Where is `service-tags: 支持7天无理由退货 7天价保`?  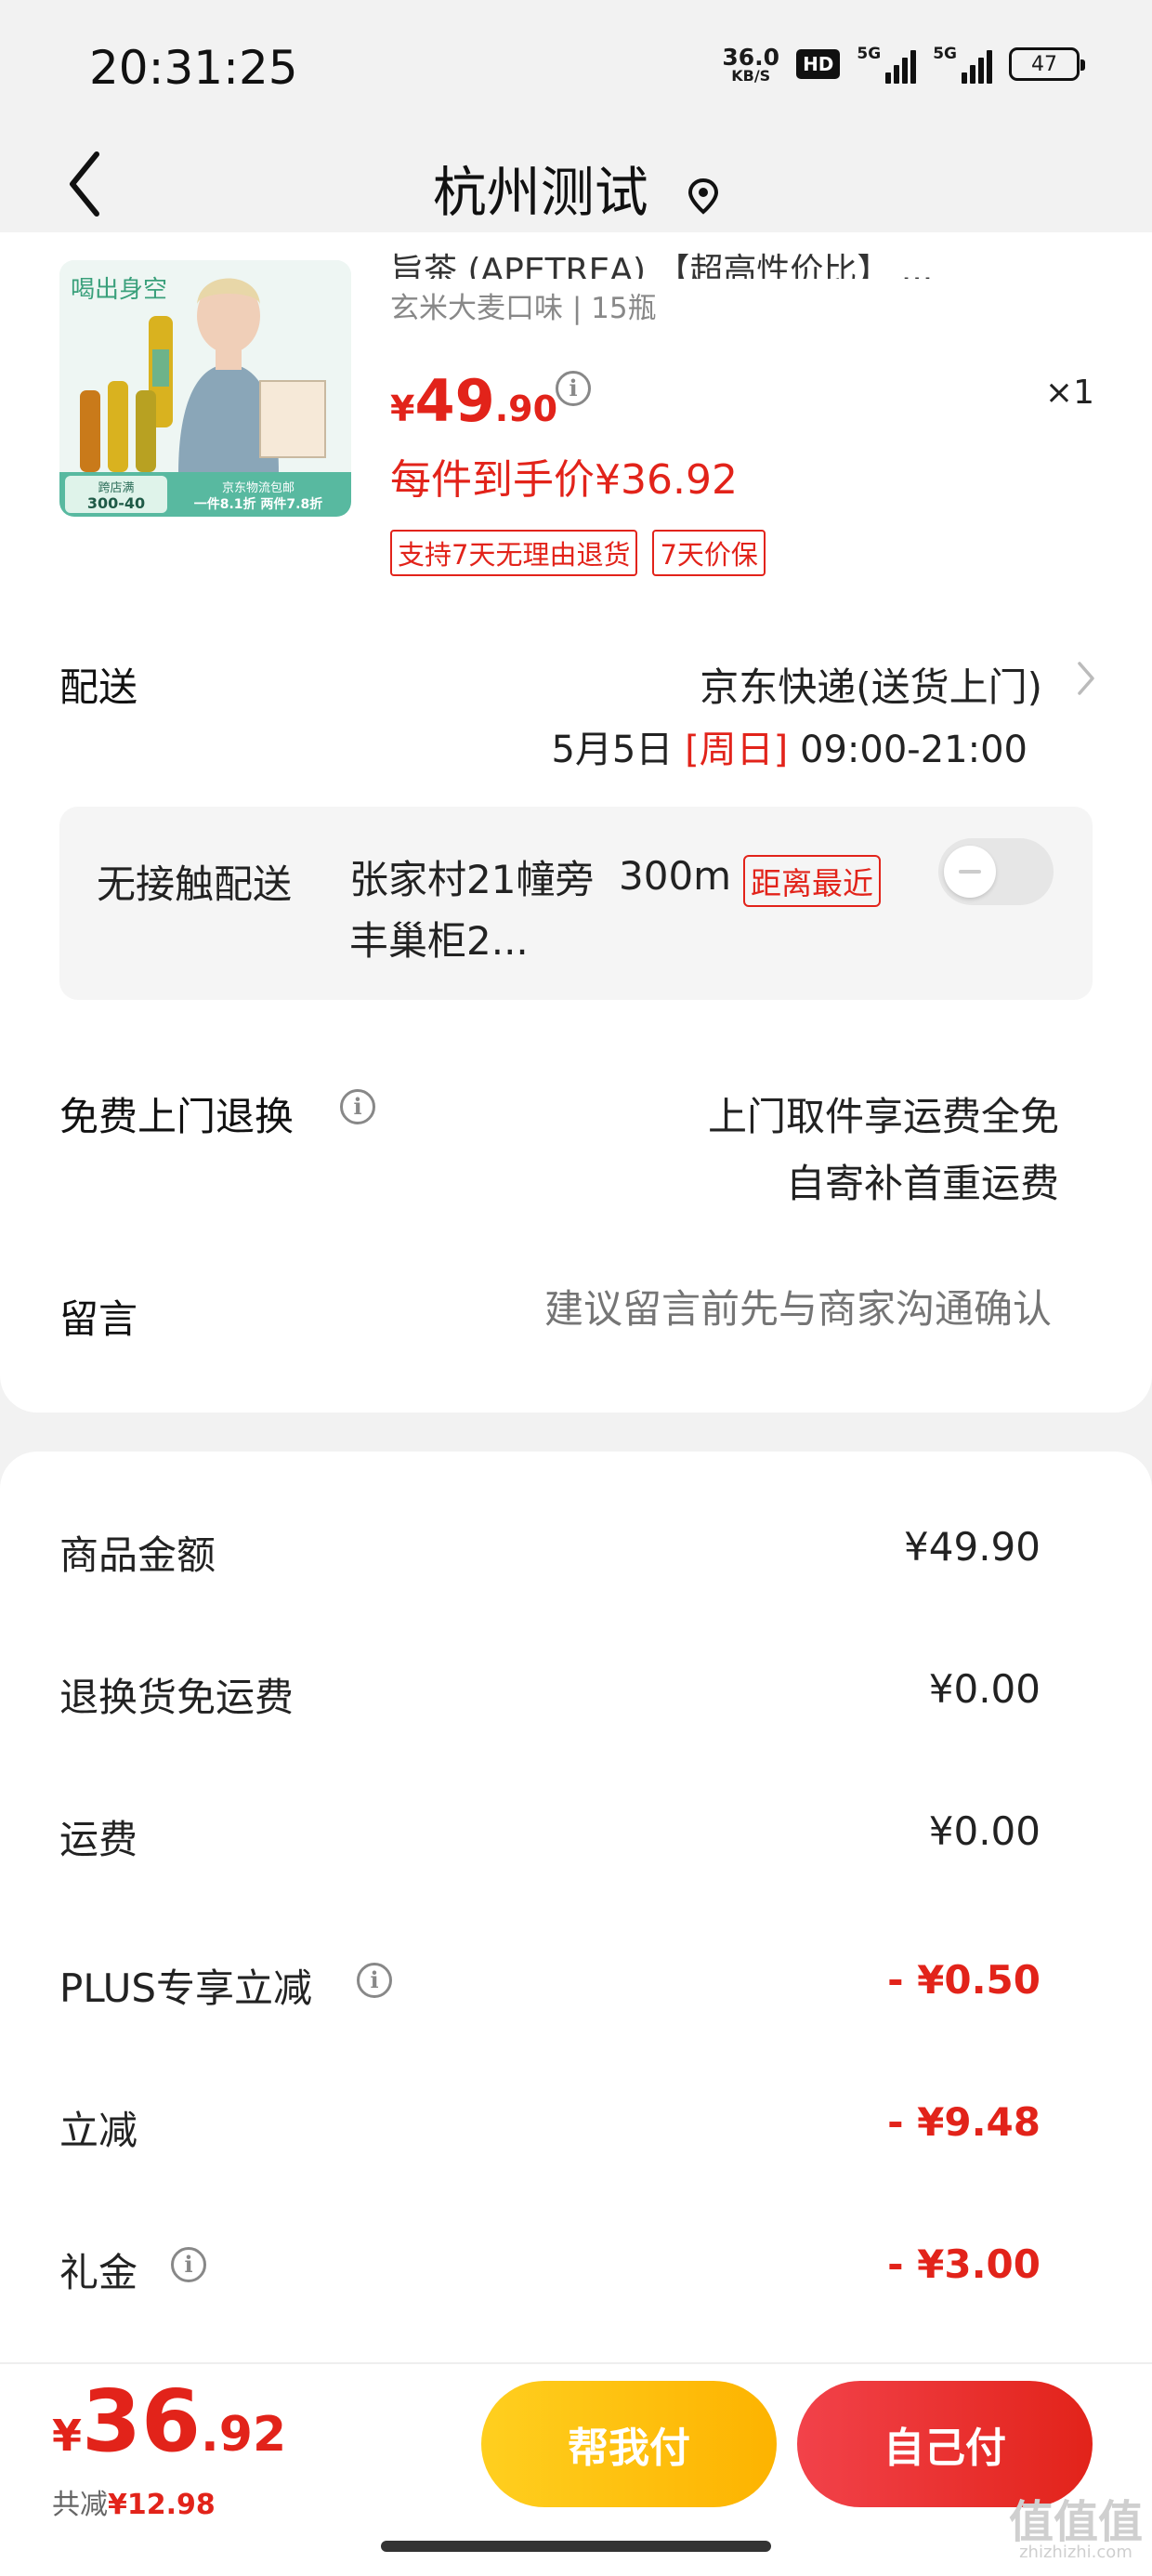
service-tags: 支持7天无理由退货 7天价保 is located at coordinates (578, 553).